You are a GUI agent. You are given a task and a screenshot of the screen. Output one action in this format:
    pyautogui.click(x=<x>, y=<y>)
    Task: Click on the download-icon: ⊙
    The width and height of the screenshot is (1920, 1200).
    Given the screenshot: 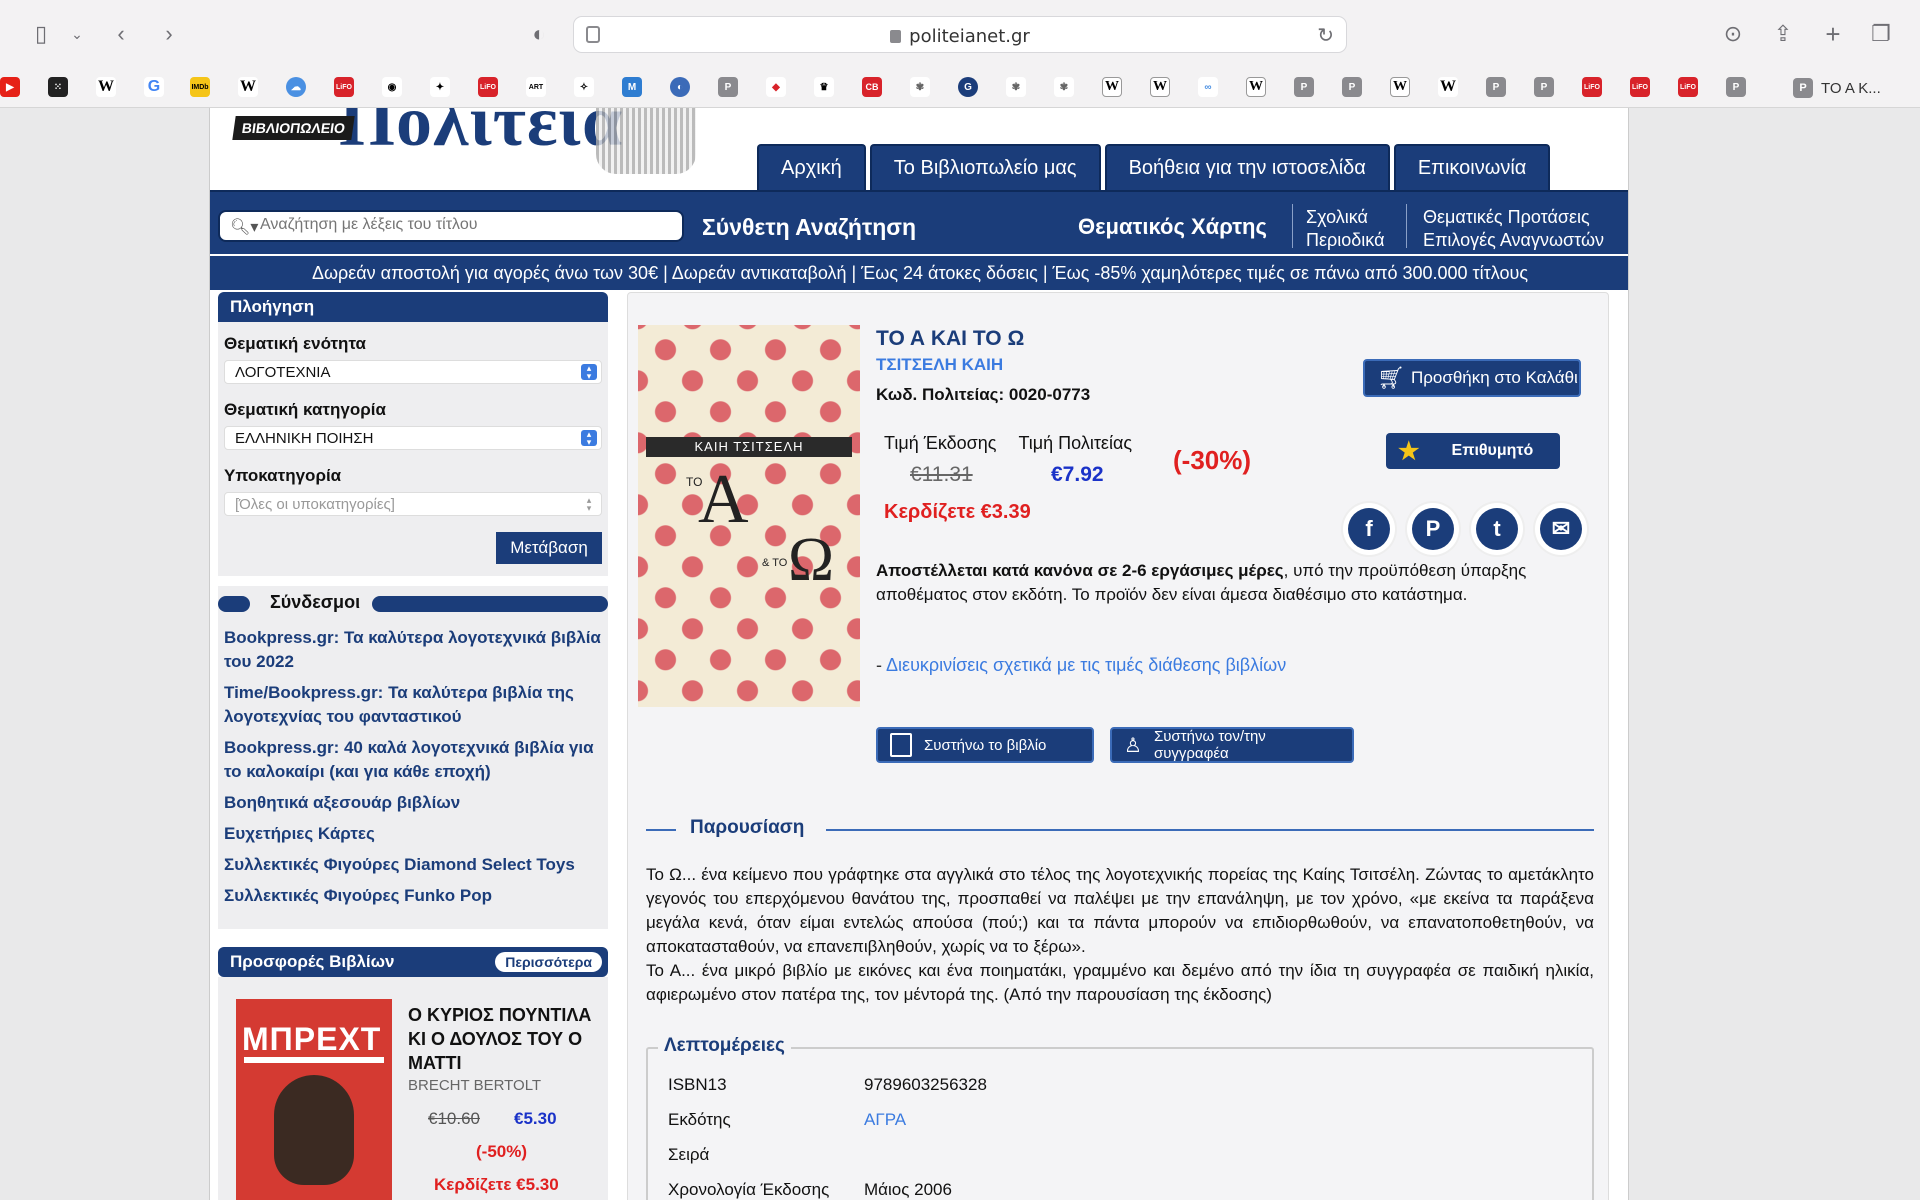 What is the action you would take?
    pyautogui.click(x=1733, y=34)
    